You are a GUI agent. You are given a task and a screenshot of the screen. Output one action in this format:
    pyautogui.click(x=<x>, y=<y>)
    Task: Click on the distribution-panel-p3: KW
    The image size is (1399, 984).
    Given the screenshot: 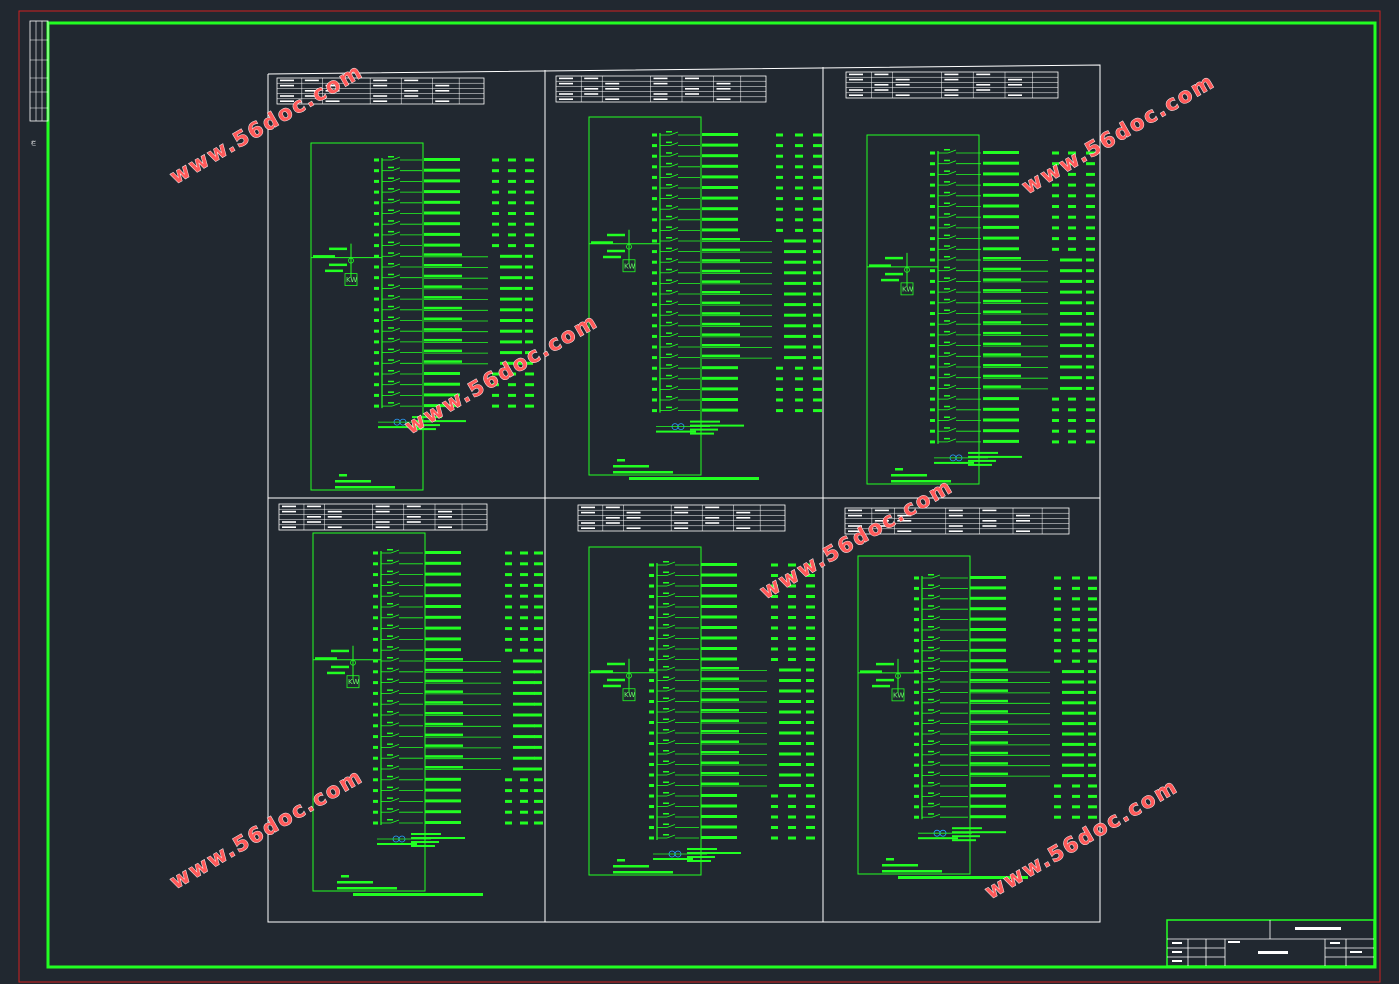 What is the action you would take?
    pyautogui.click(x=970, y=278)
    